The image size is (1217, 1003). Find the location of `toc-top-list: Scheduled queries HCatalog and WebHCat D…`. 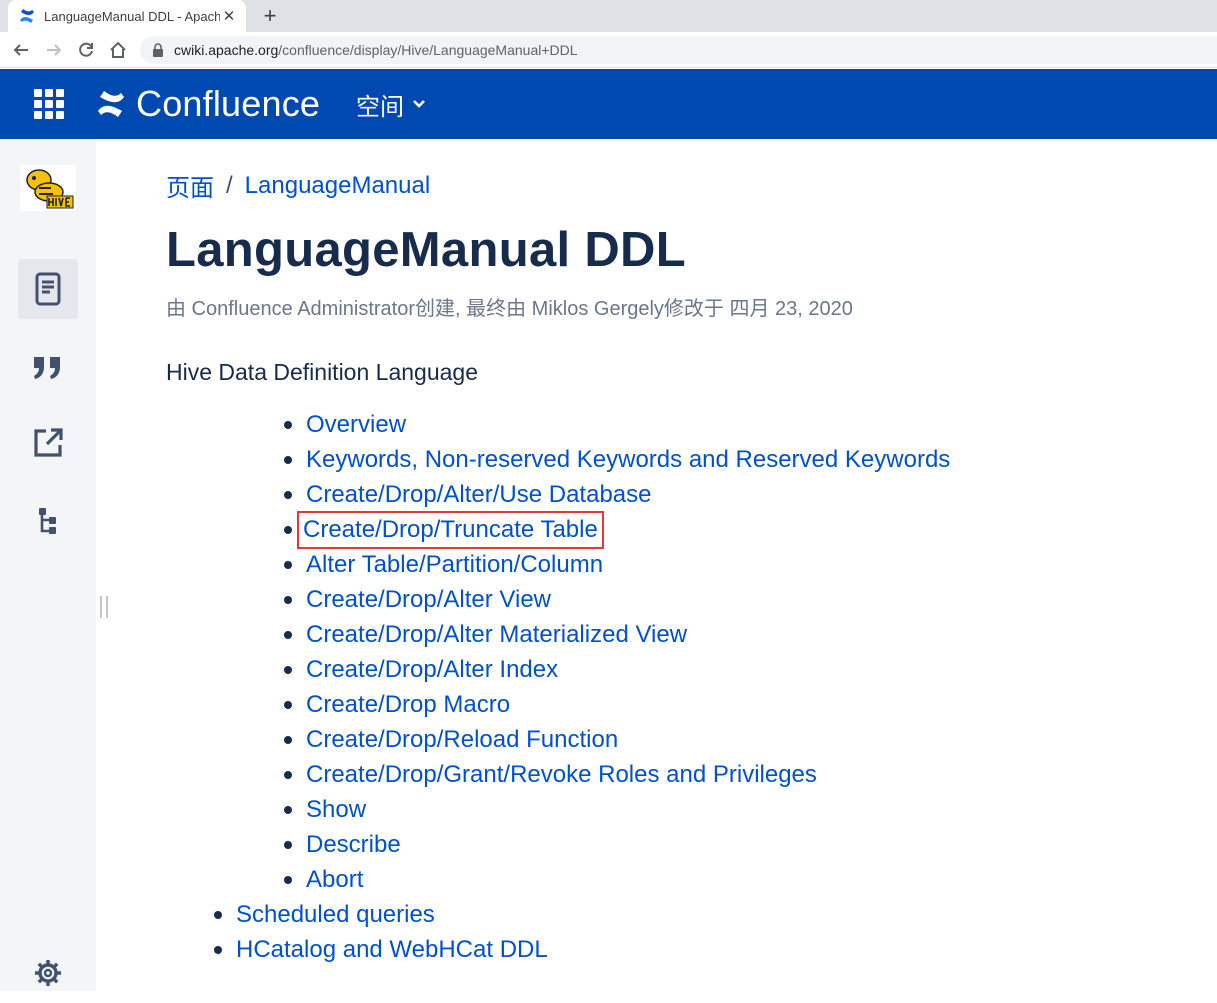

toc-top-list: Scheduled queries HCatalog and WebHCat D… is located at coordinates (381, 932).